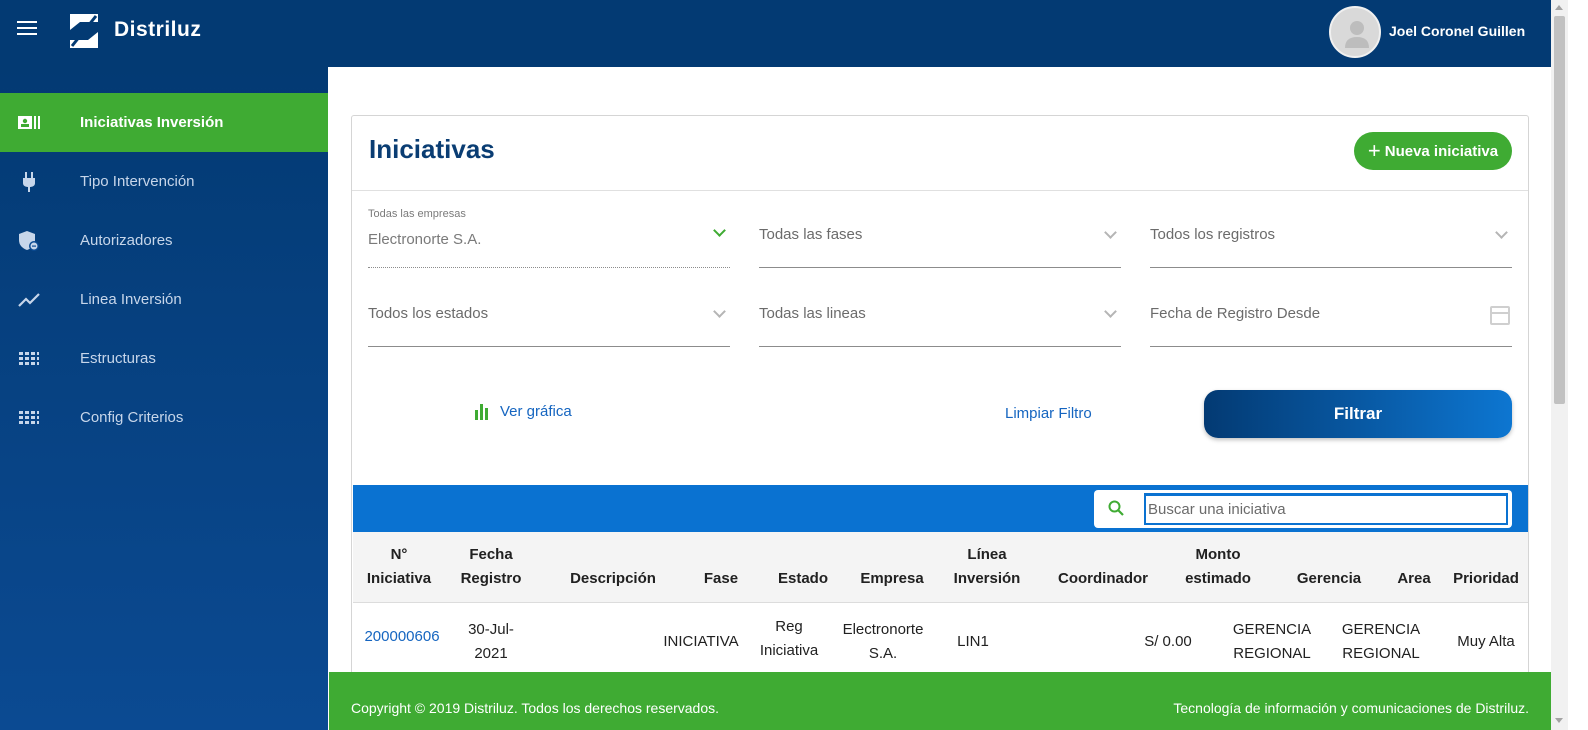 This screenshot has height=730, width=1588. I want to click on column-header-descripcion: Descripción, so click(613, 579).